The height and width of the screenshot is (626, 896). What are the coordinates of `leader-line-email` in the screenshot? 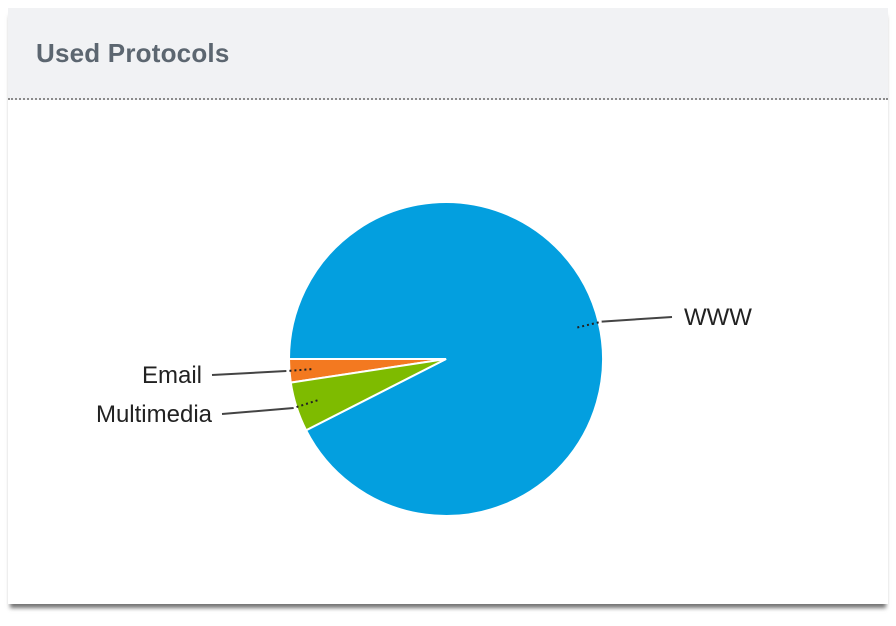 It's located at (249, 373).